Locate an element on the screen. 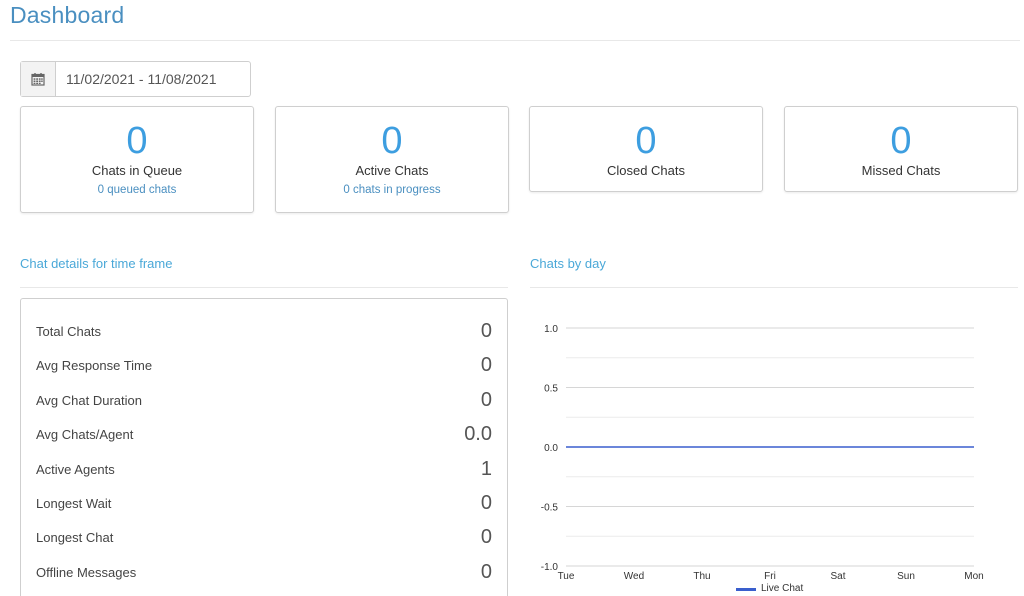 Image resolution: width=1024 pixels, height=596 pixels. card-label: Missed Chats is located at coordinates (901, 170).